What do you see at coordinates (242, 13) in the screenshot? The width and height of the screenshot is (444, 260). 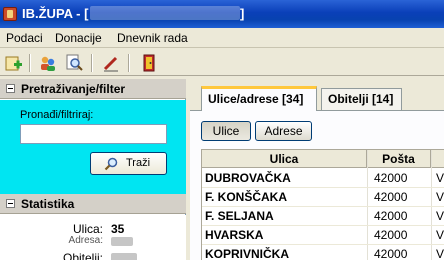 I see `window-title-end: ]` at bounding box center [242, 13].